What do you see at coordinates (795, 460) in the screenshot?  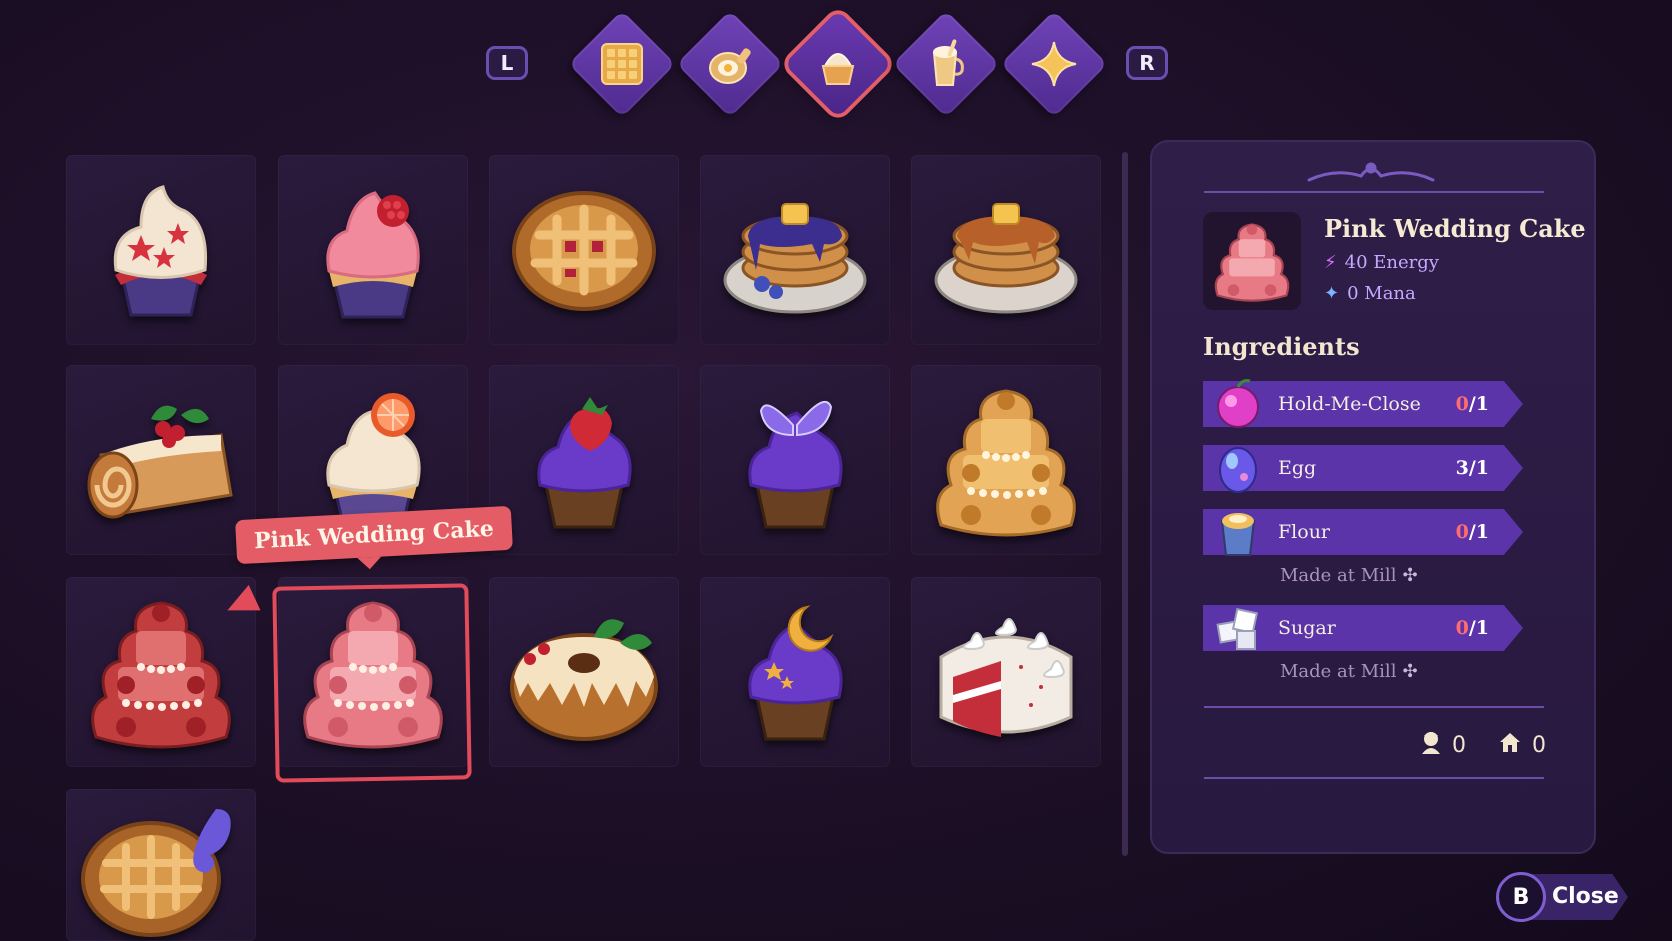 I see `recipe-butterfly-cupcake` at bounding box center [795, 460].